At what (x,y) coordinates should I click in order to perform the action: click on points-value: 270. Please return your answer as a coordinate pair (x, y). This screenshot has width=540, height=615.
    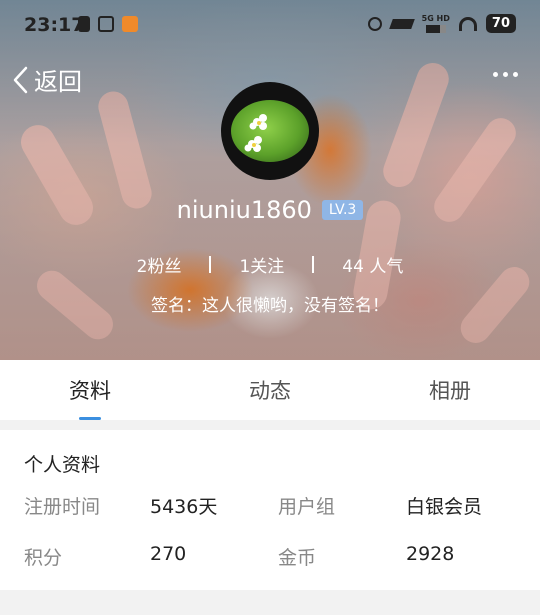
    Looking at the image, I should click on (168, 554).